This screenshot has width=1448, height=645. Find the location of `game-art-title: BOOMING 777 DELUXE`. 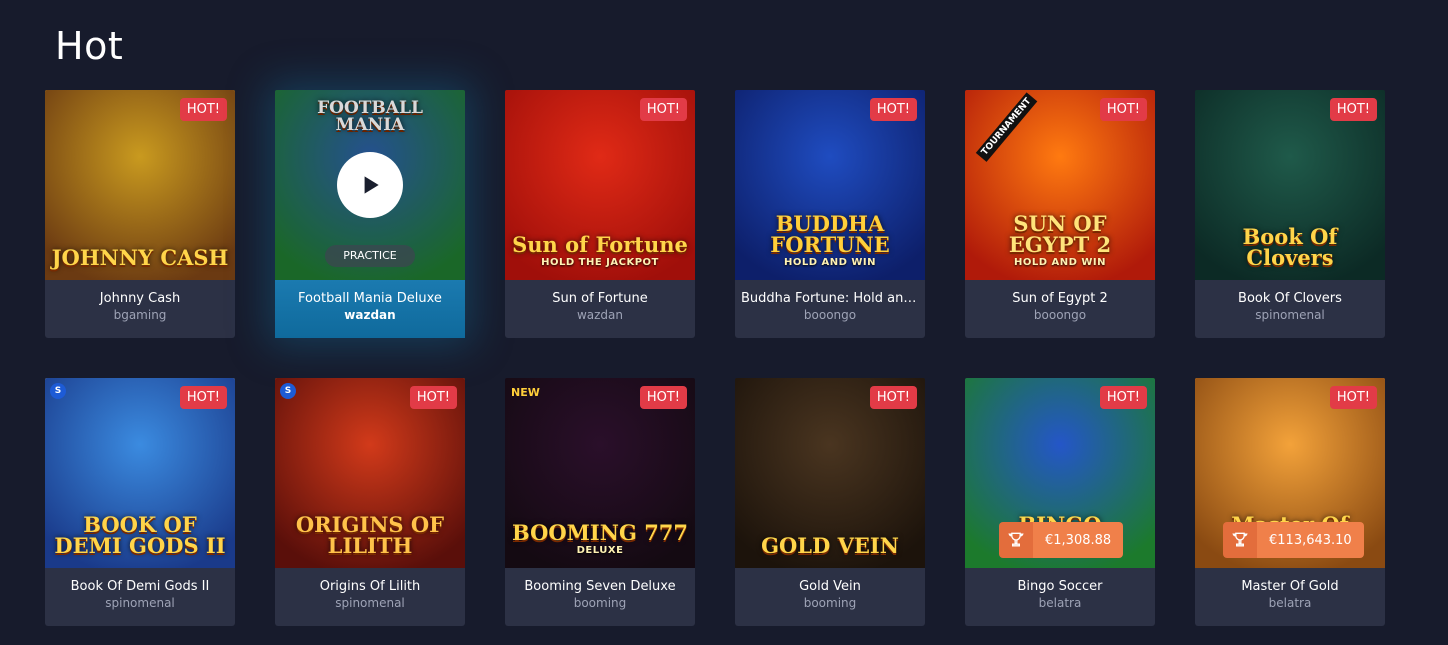

game-art-title: BOOMING 777 DELUXE is located at coordinates (600, 539).